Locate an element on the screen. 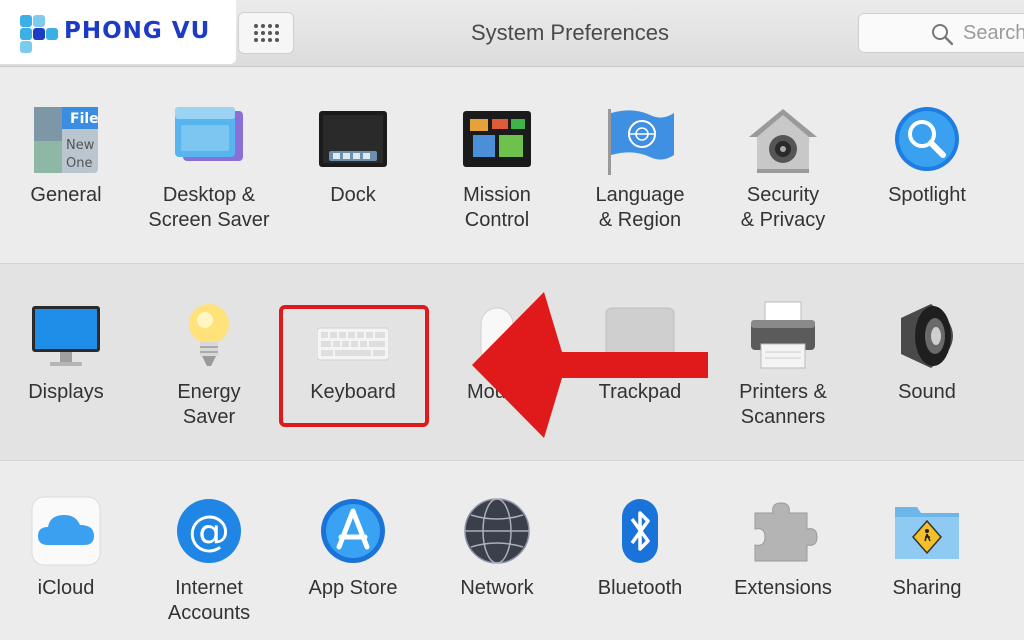  pref-label: Dock is located at coordinates (353, 195).